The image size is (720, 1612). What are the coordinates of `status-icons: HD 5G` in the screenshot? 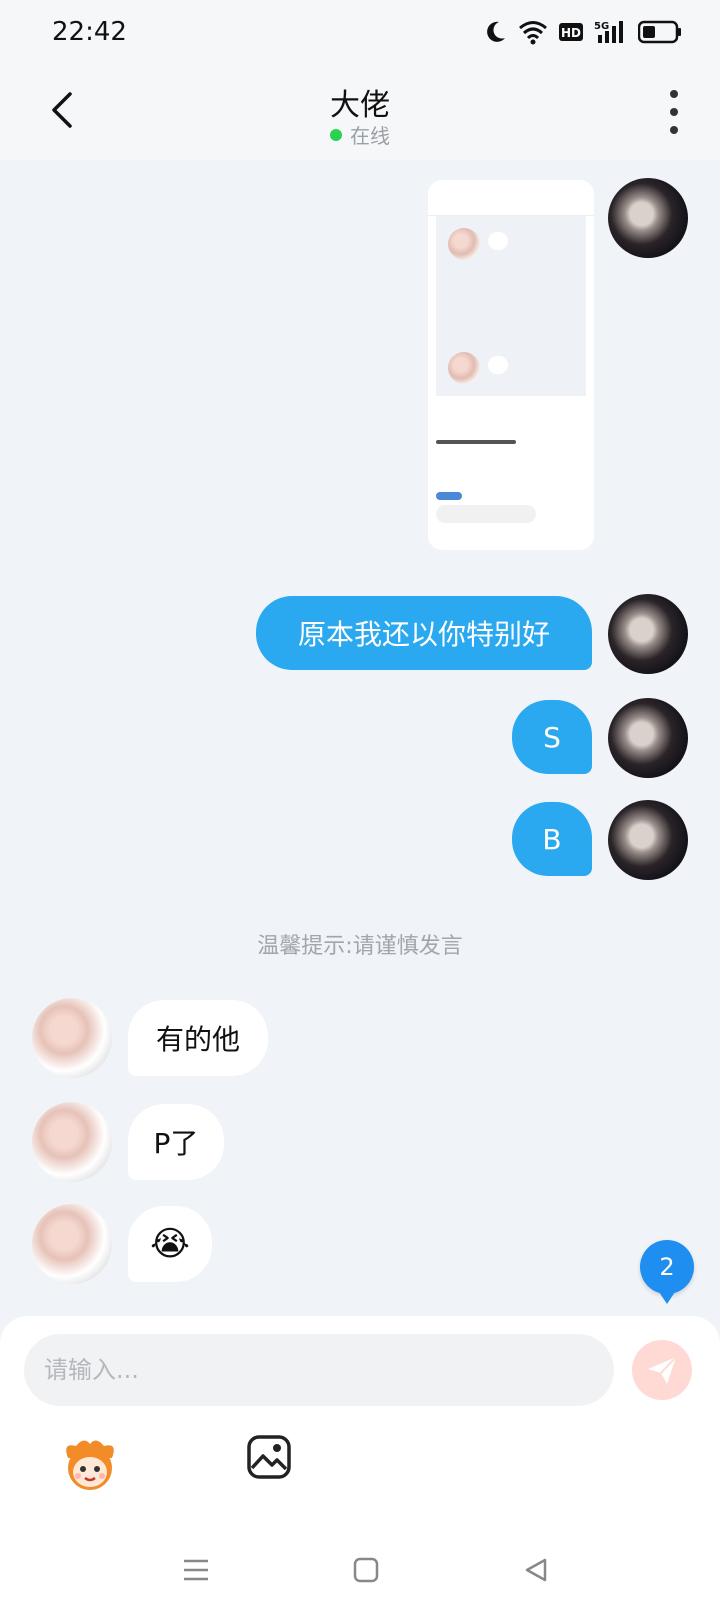 It's located at (583, 32).